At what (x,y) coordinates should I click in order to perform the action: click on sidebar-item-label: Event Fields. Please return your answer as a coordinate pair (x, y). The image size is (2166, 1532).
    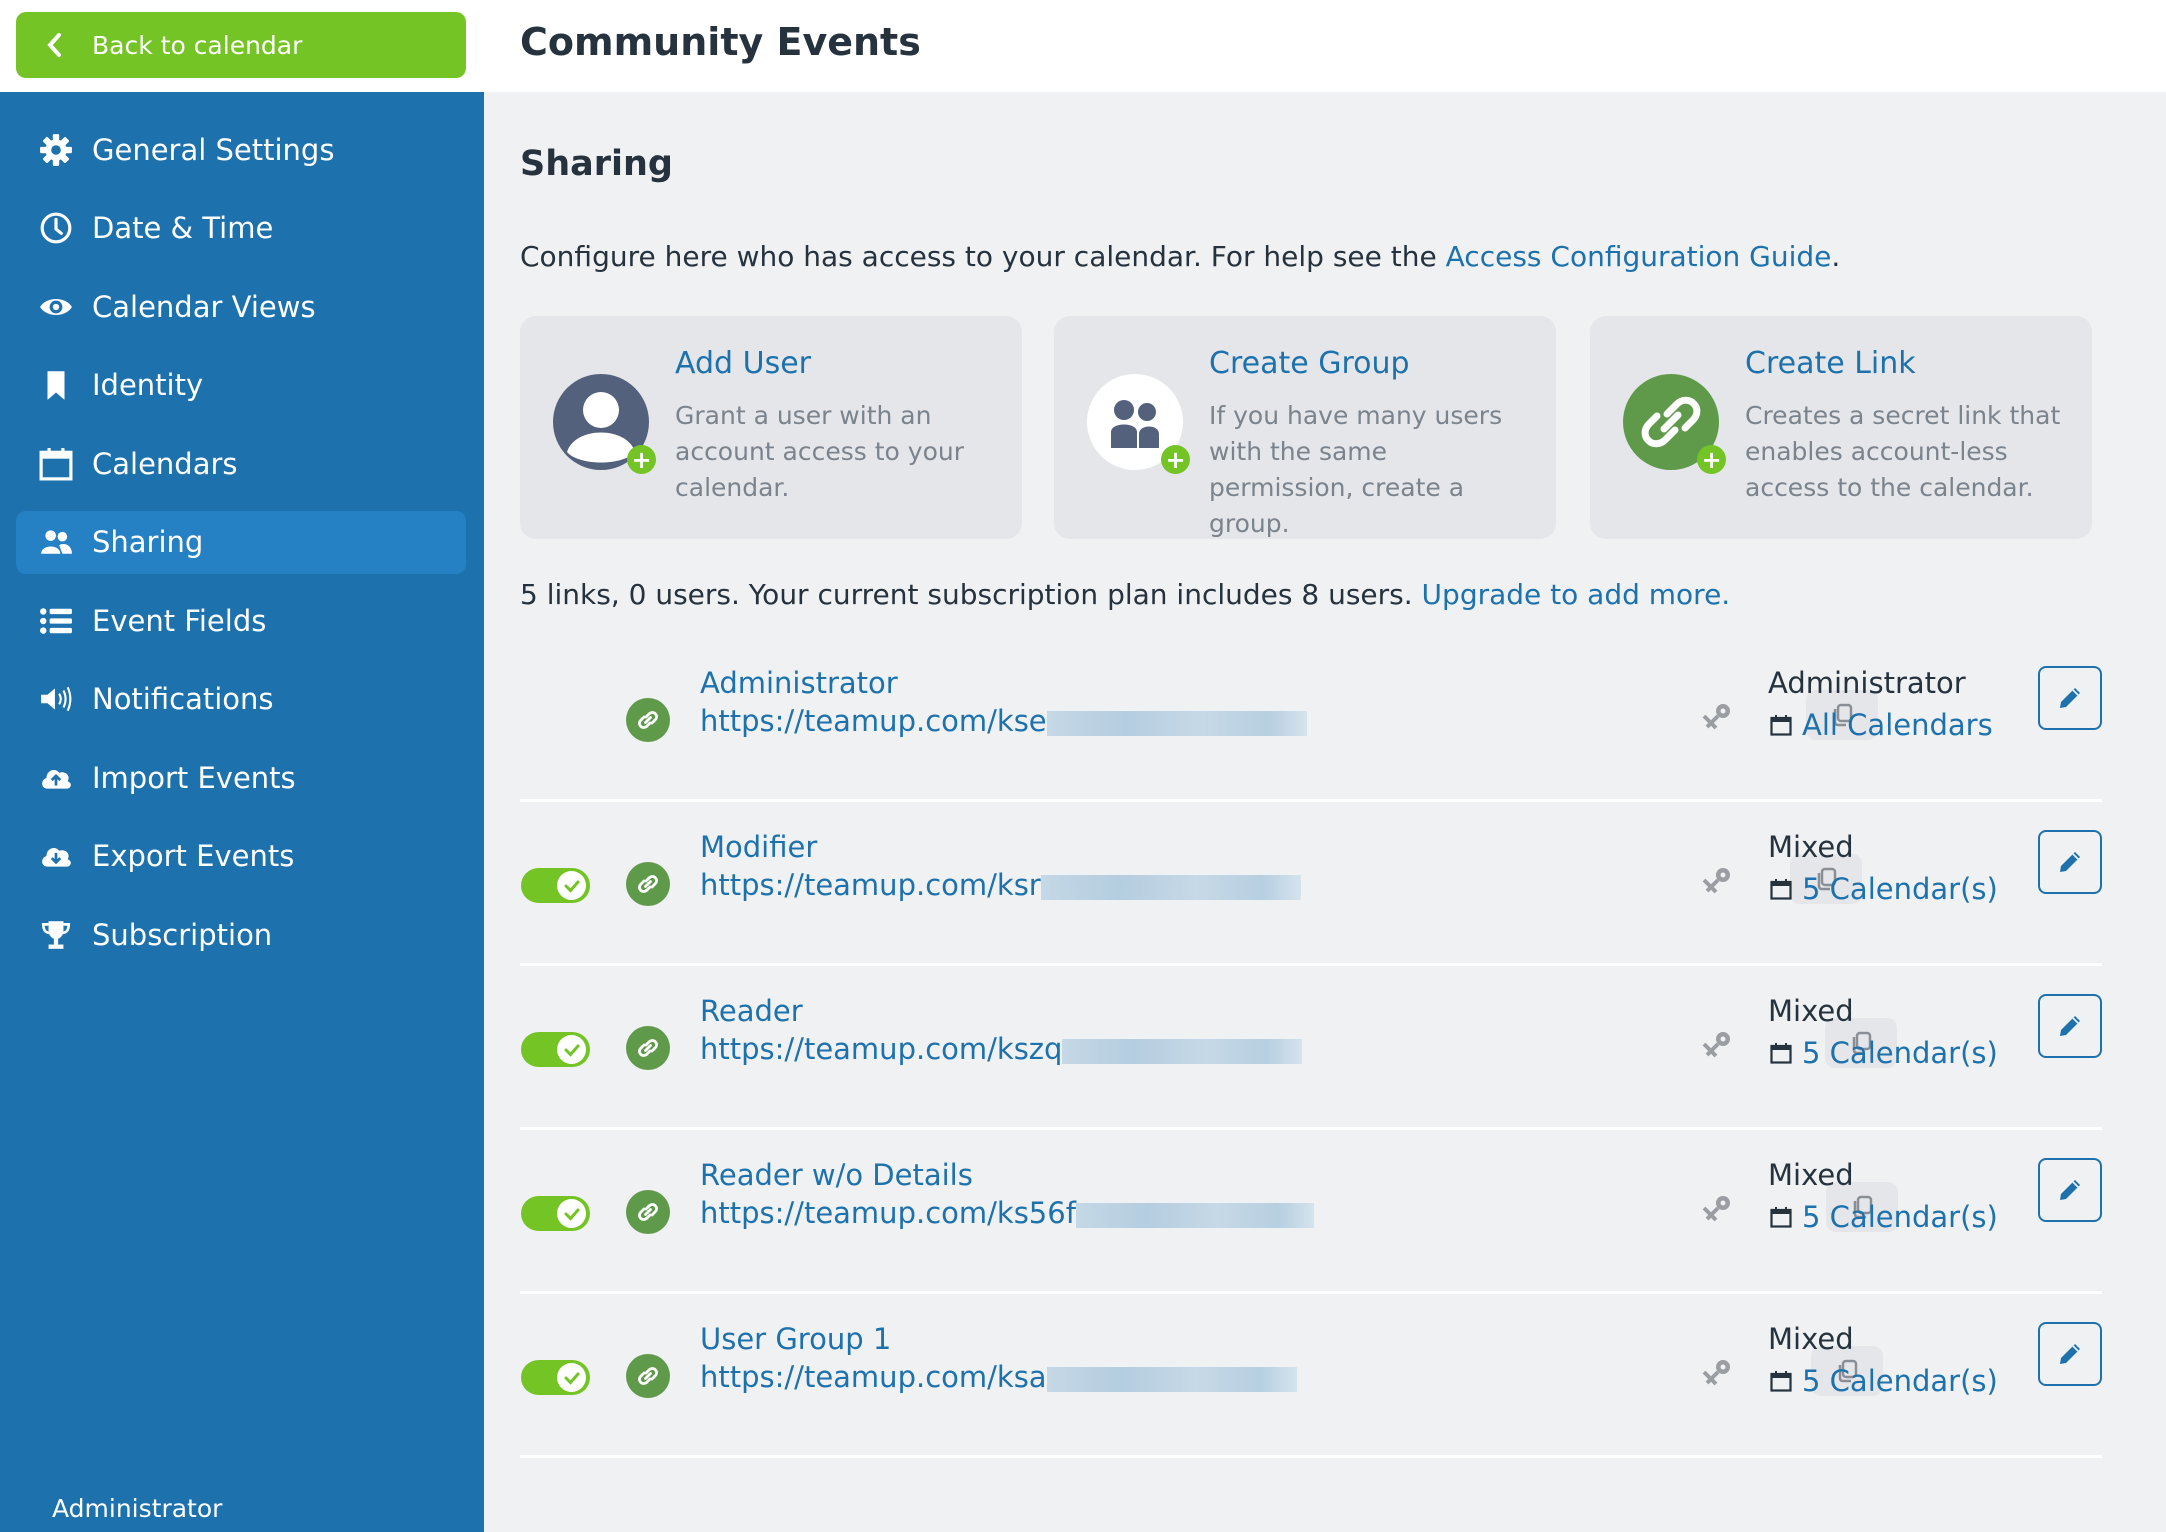
    Looking at the image, I should click on (179, 620).